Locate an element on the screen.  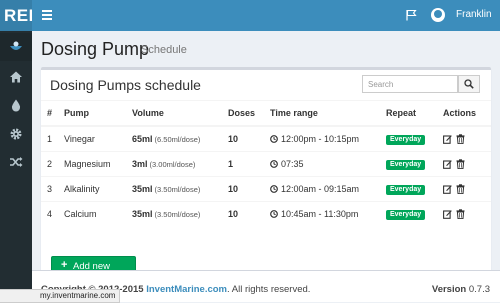
pump-name: Alkalinity is located at coordinates (92, 189).